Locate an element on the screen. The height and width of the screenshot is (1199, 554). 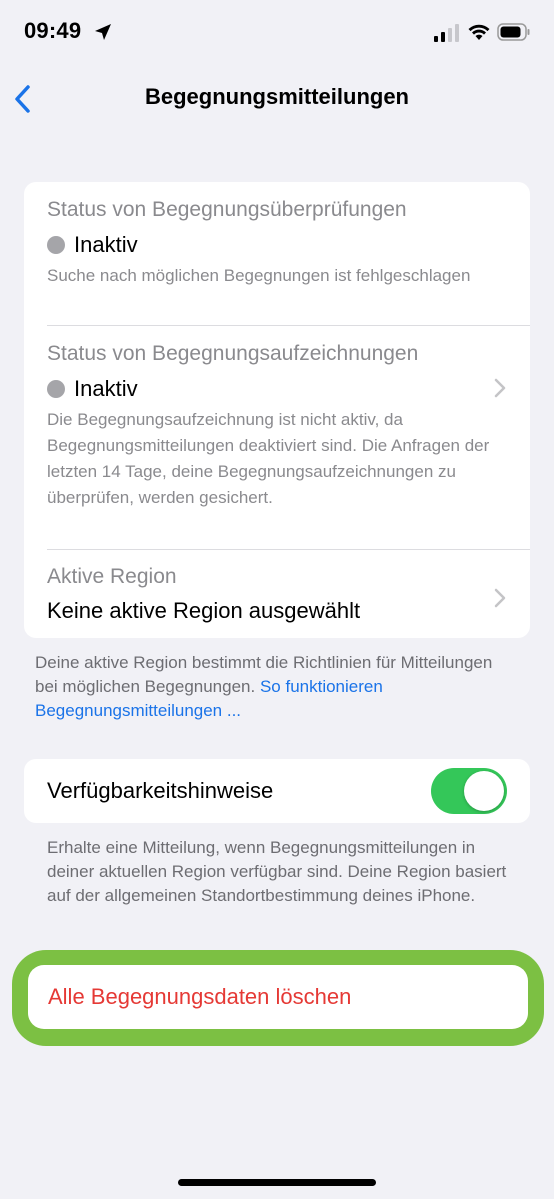
cellular-signal-icon is located at coordinates (446, 33).